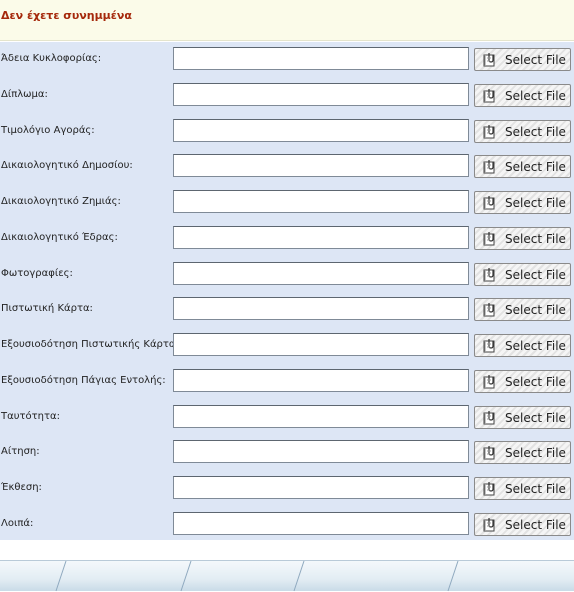 This screenshot has width=574, height=592. I want to click on attachment-row: Έκθεση: Select File, so click(287, 488).